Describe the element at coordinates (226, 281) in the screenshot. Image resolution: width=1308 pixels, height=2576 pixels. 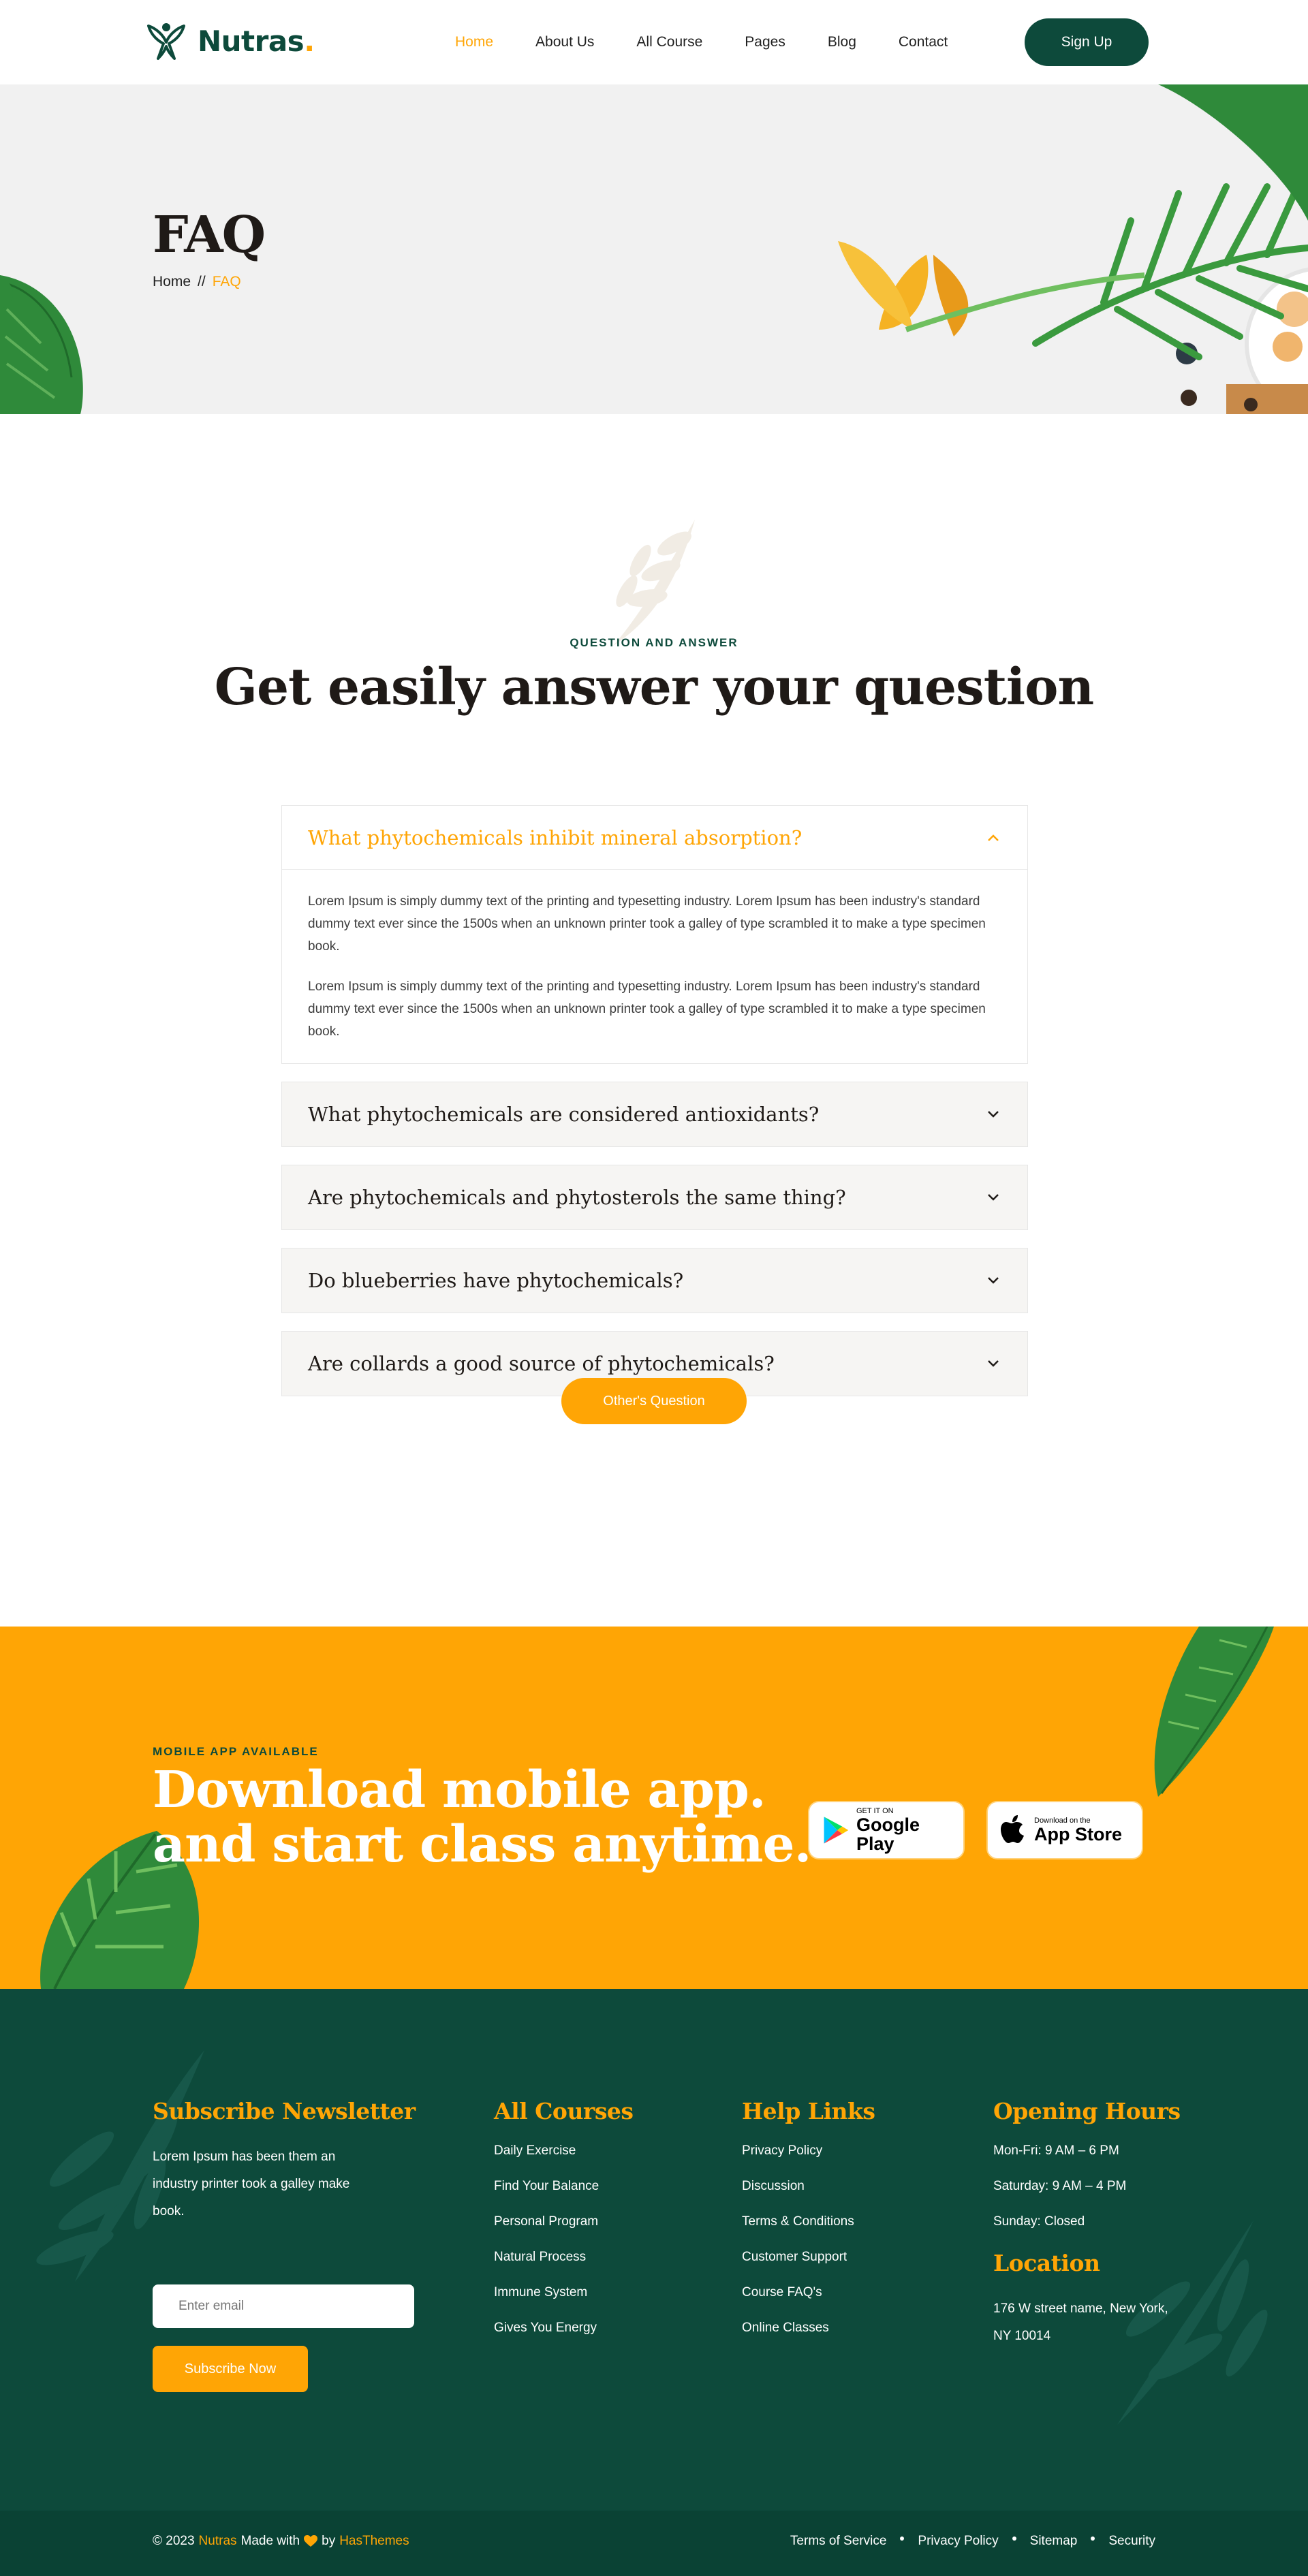
I see `breadcrumb-current: FAQ` at that location.